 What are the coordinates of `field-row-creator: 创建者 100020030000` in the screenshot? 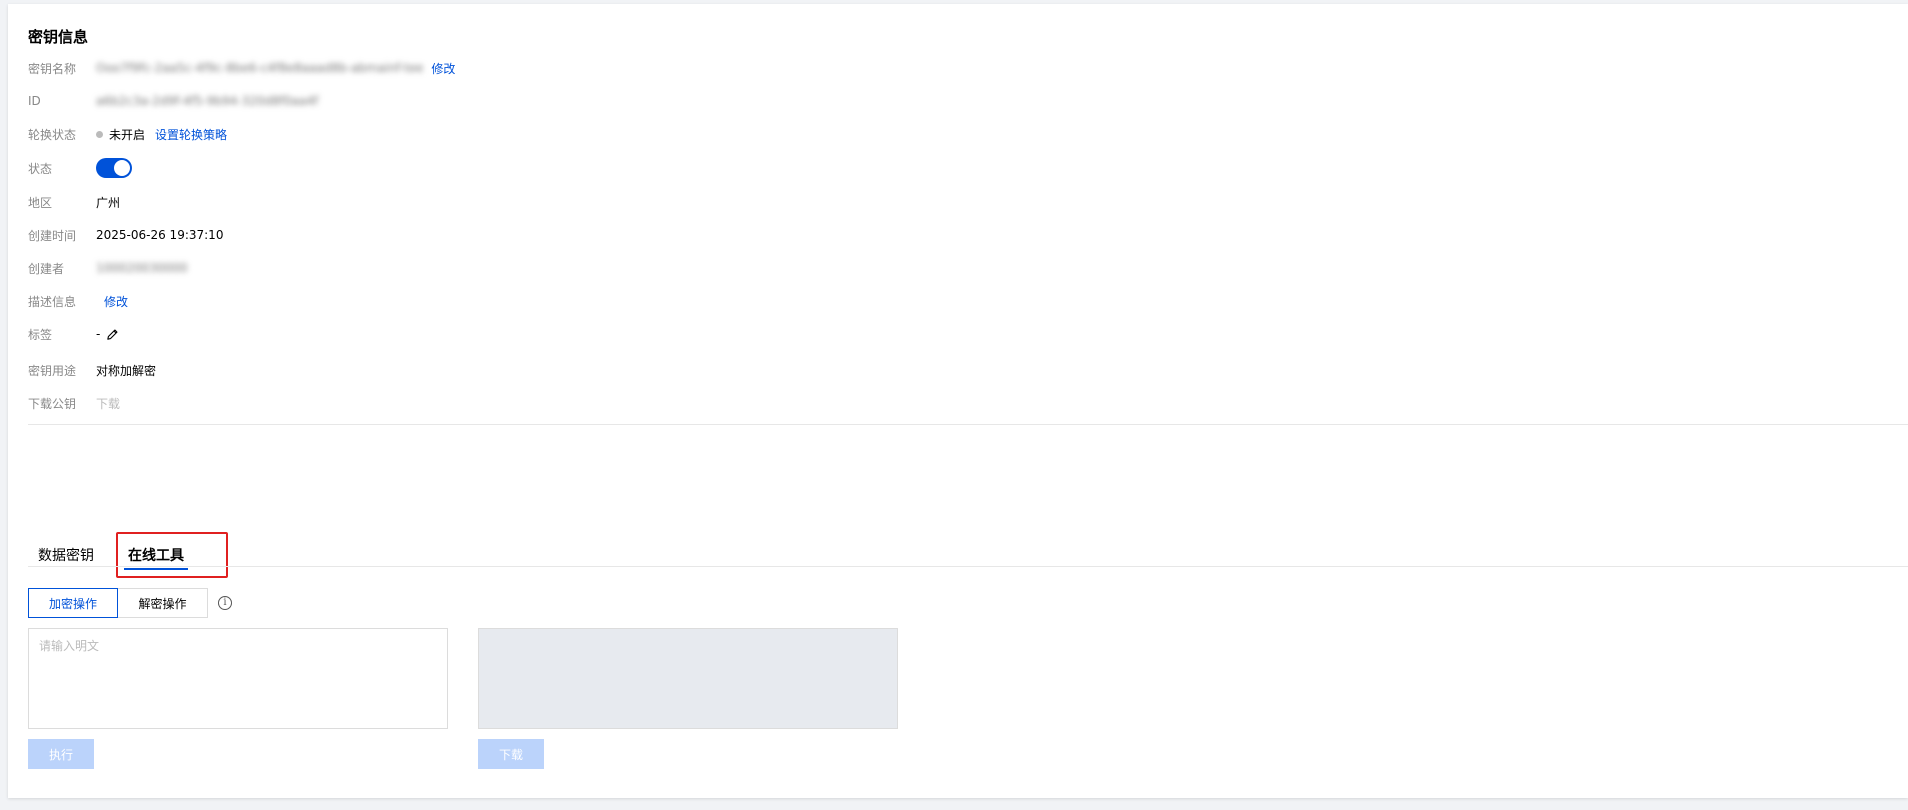 It's located at (108, 268).